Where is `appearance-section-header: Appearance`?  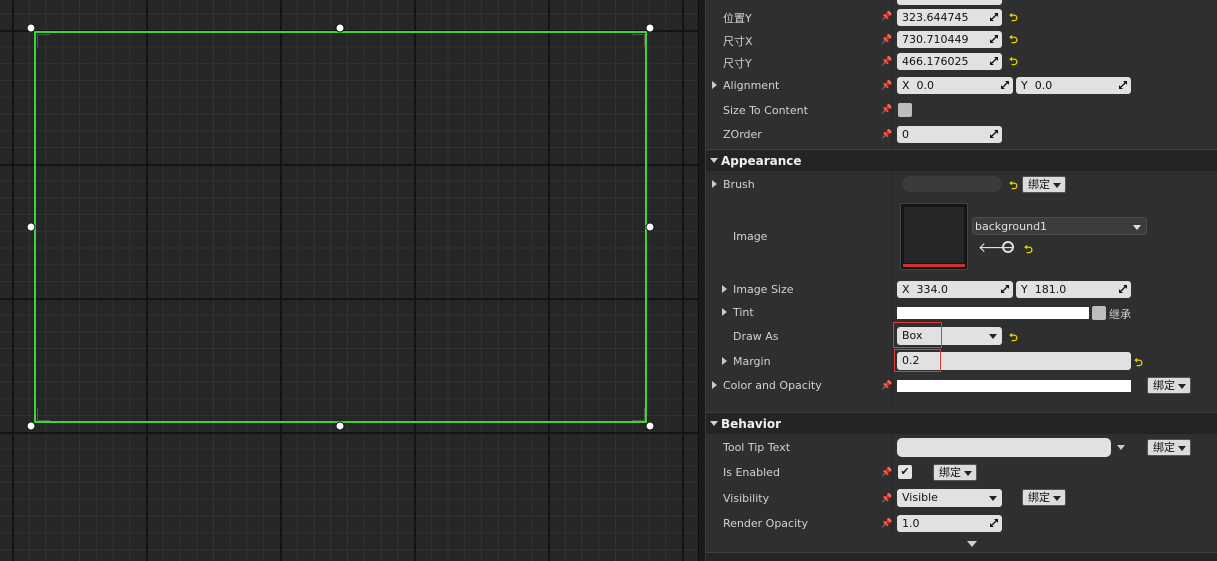
appearance-section-header: Appearance is located at coordinates (961, 160).